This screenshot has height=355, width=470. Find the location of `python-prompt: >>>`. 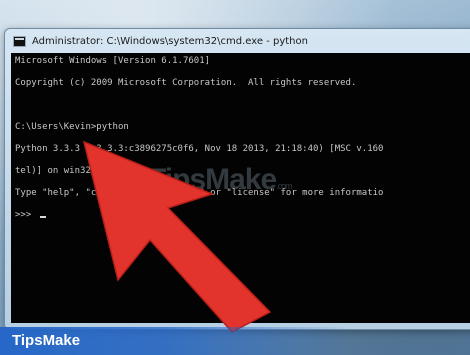

python-prompt: >>> is located at coordinates (26, 215).